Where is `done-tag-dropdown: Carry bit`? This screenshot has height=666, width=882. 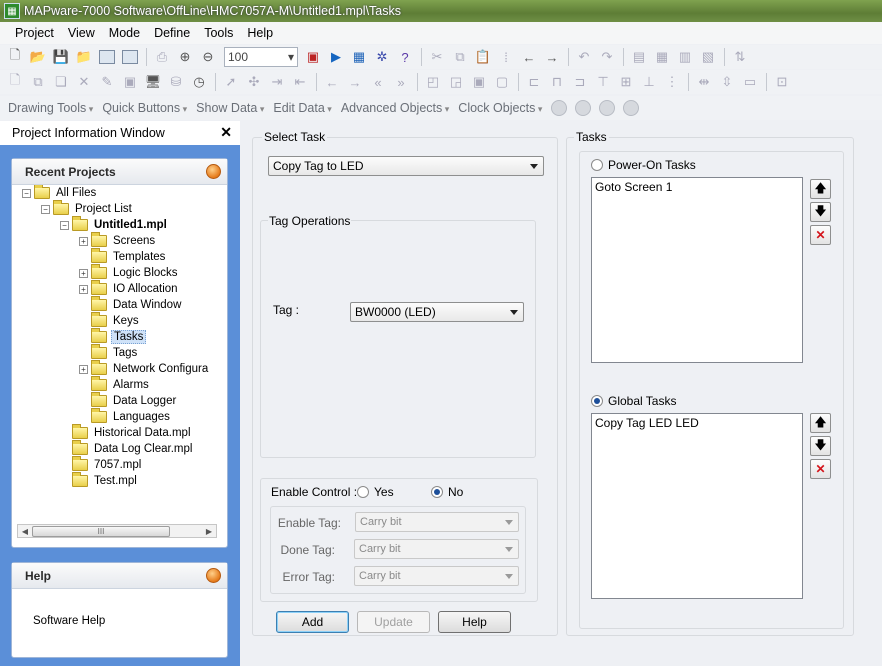 done-tag-dropdown: Carry bit is located at coordinates (436, 549).